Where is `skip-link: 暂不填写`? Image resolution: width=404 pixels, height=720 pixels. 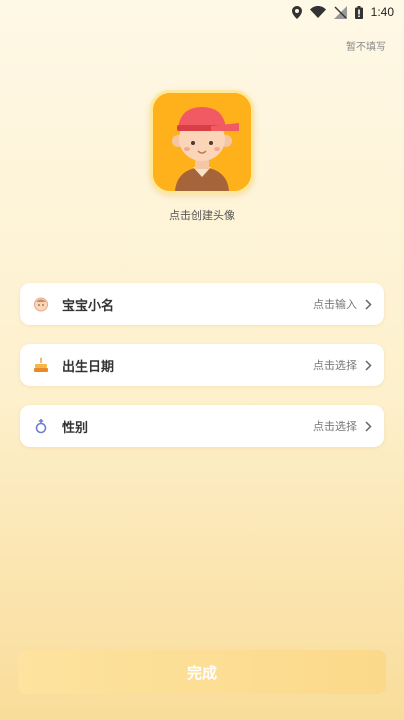
skip-link: 暂不填写 is located at coordinates (366, 45).